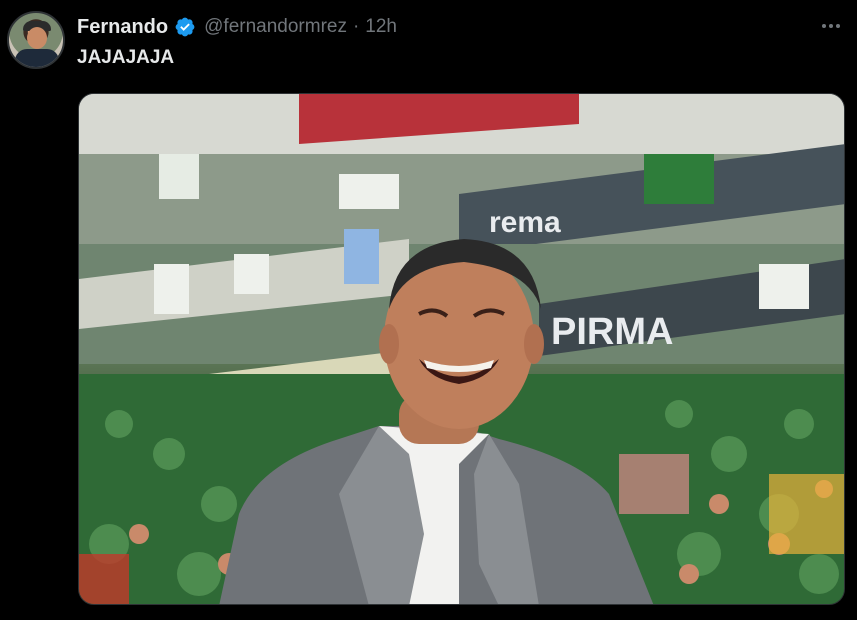 This screenshot has height=620, width=857. I want to click on avatar-body, so click(37, 58).